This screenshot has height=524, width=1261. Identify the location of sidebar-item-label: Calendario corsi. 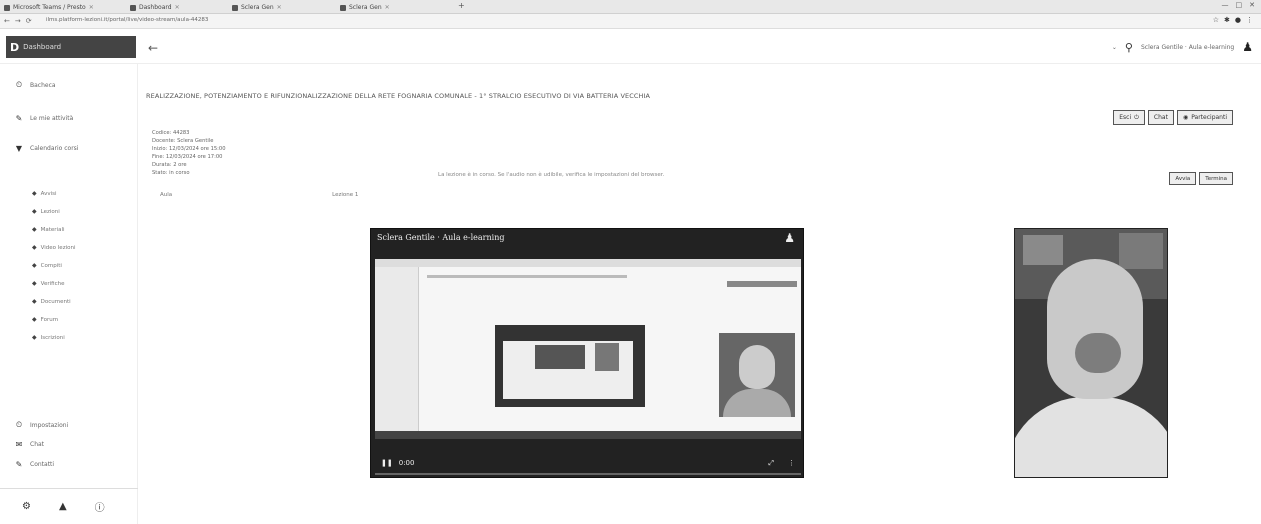
(54, 148).